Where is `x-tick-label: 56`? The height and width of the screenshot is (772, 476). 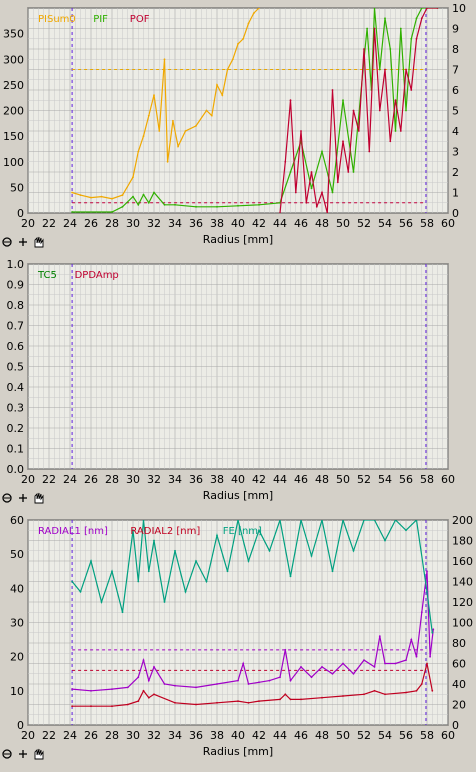
x-tick-label: 56 is located at coordinates (406, 735).